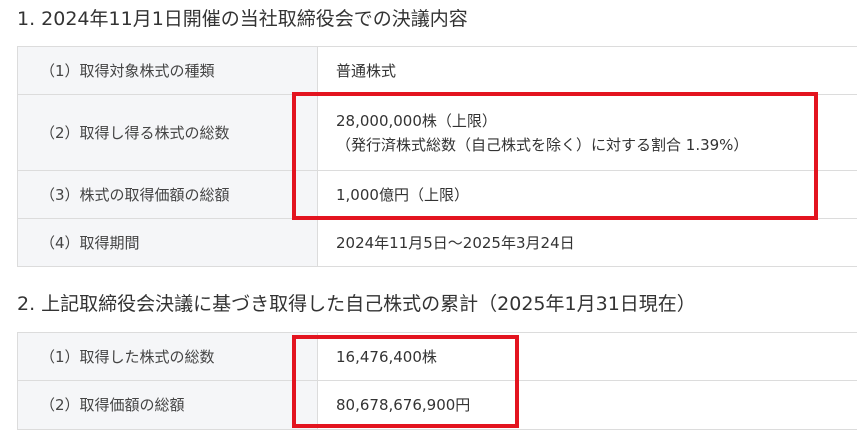 This screenshot has height=444, width=857. I want to click on row-value: 普通株式, so click(587, 70).